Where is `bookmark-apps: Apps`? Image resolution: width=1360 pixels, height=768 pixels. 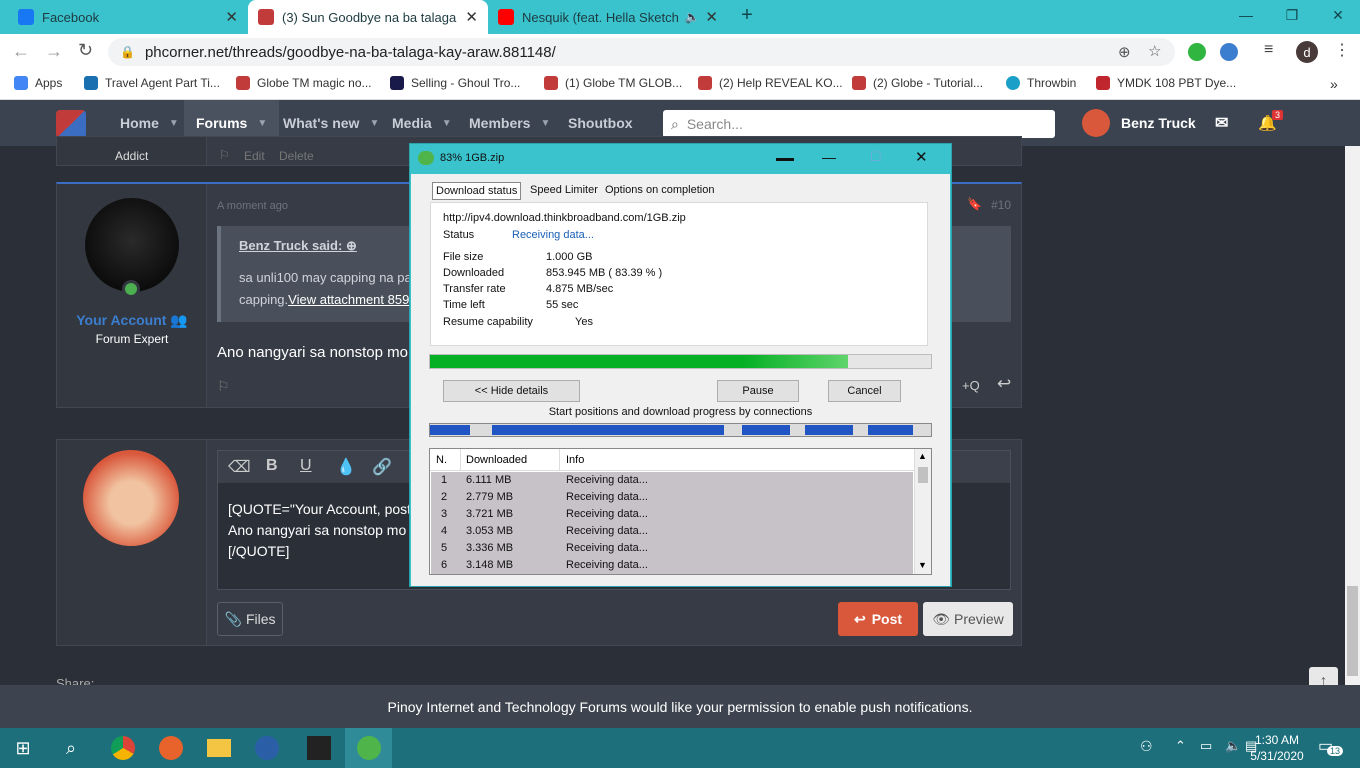
bookmark-apps: Apps is located at coordinates (38, 83).